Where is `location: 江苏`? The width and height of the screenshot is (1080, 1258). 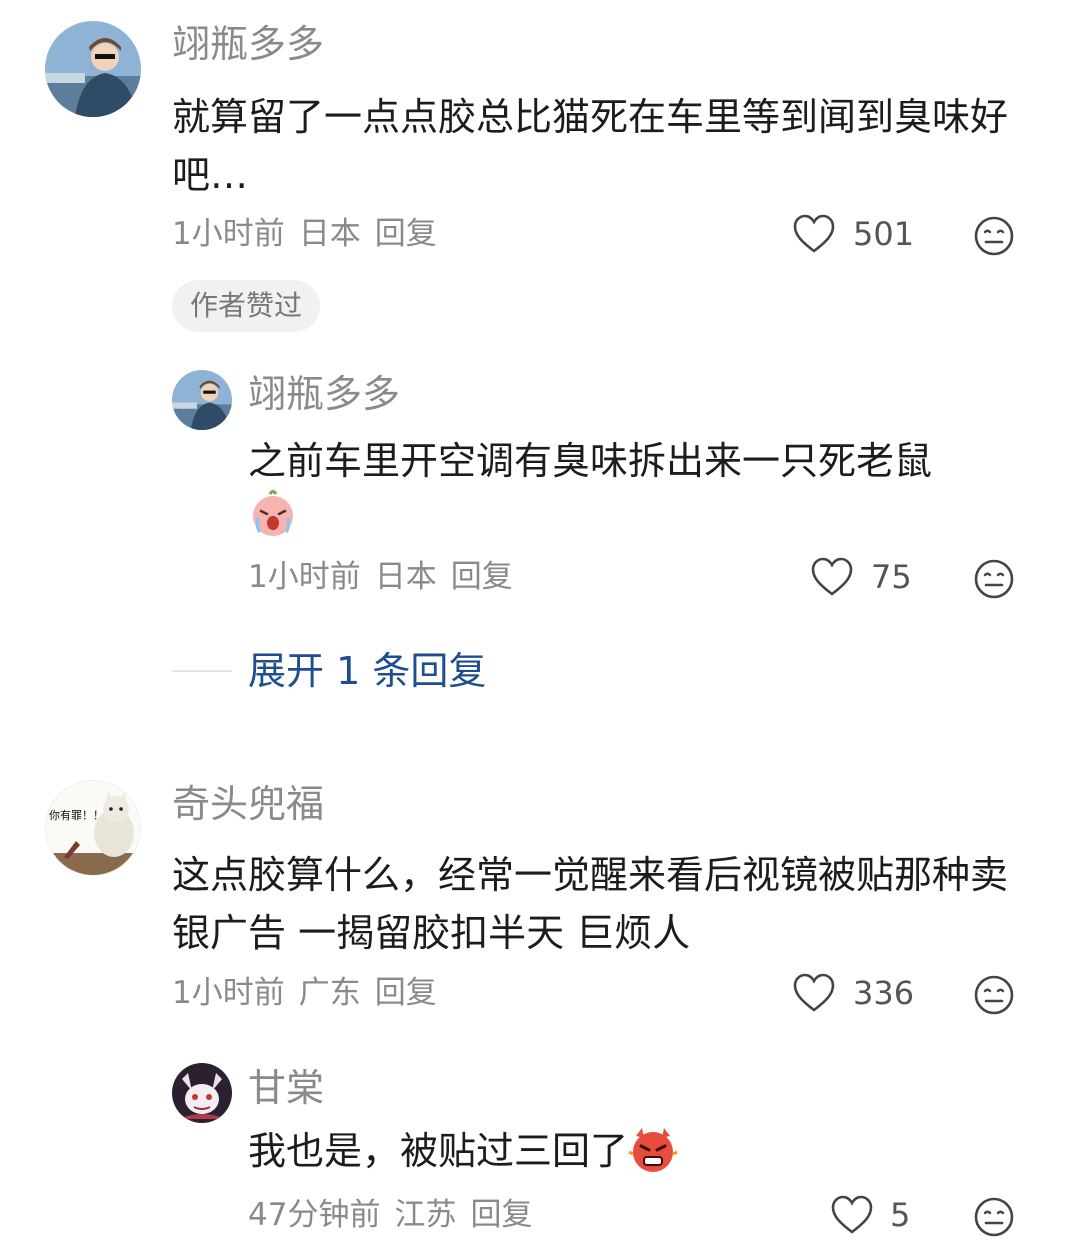
location: 江苏 is located at coordinates (425, 1215).